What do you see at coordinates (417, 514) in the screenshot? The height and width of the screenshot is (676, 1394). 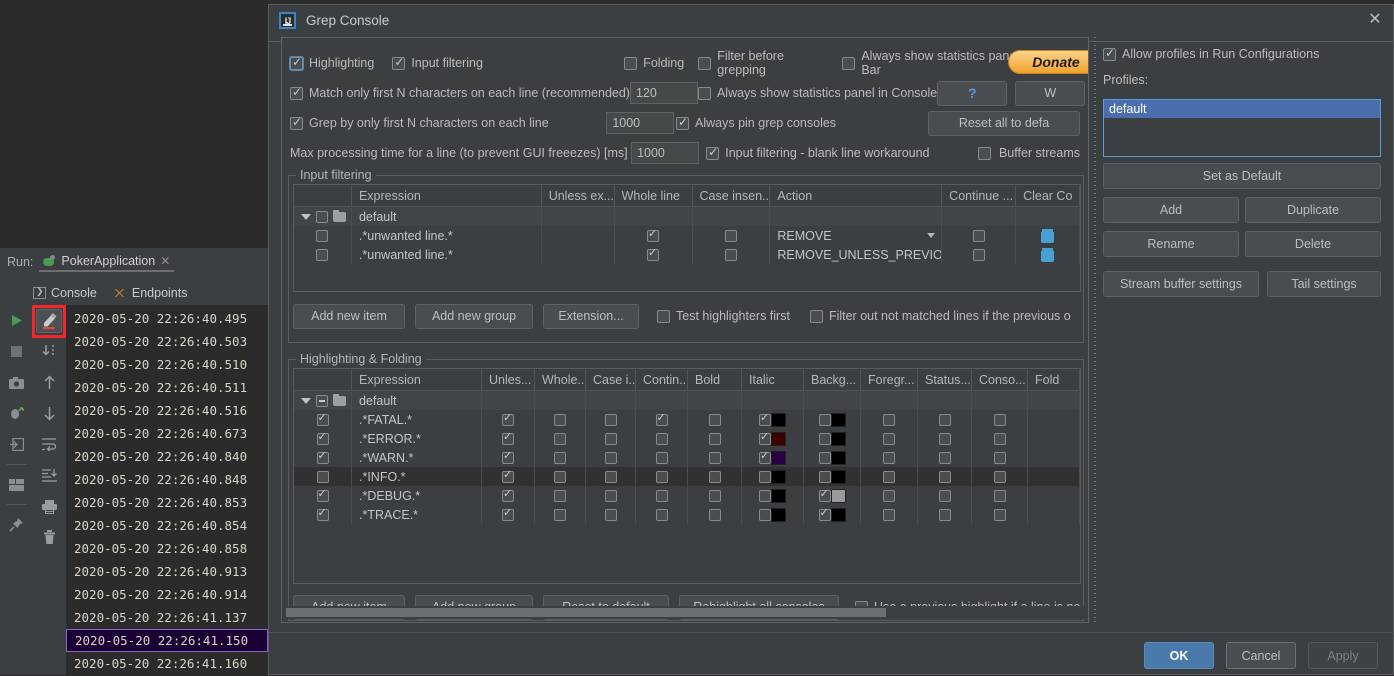 I see `row-expression: .*TRACE.*` at bounding box center [417, 514].